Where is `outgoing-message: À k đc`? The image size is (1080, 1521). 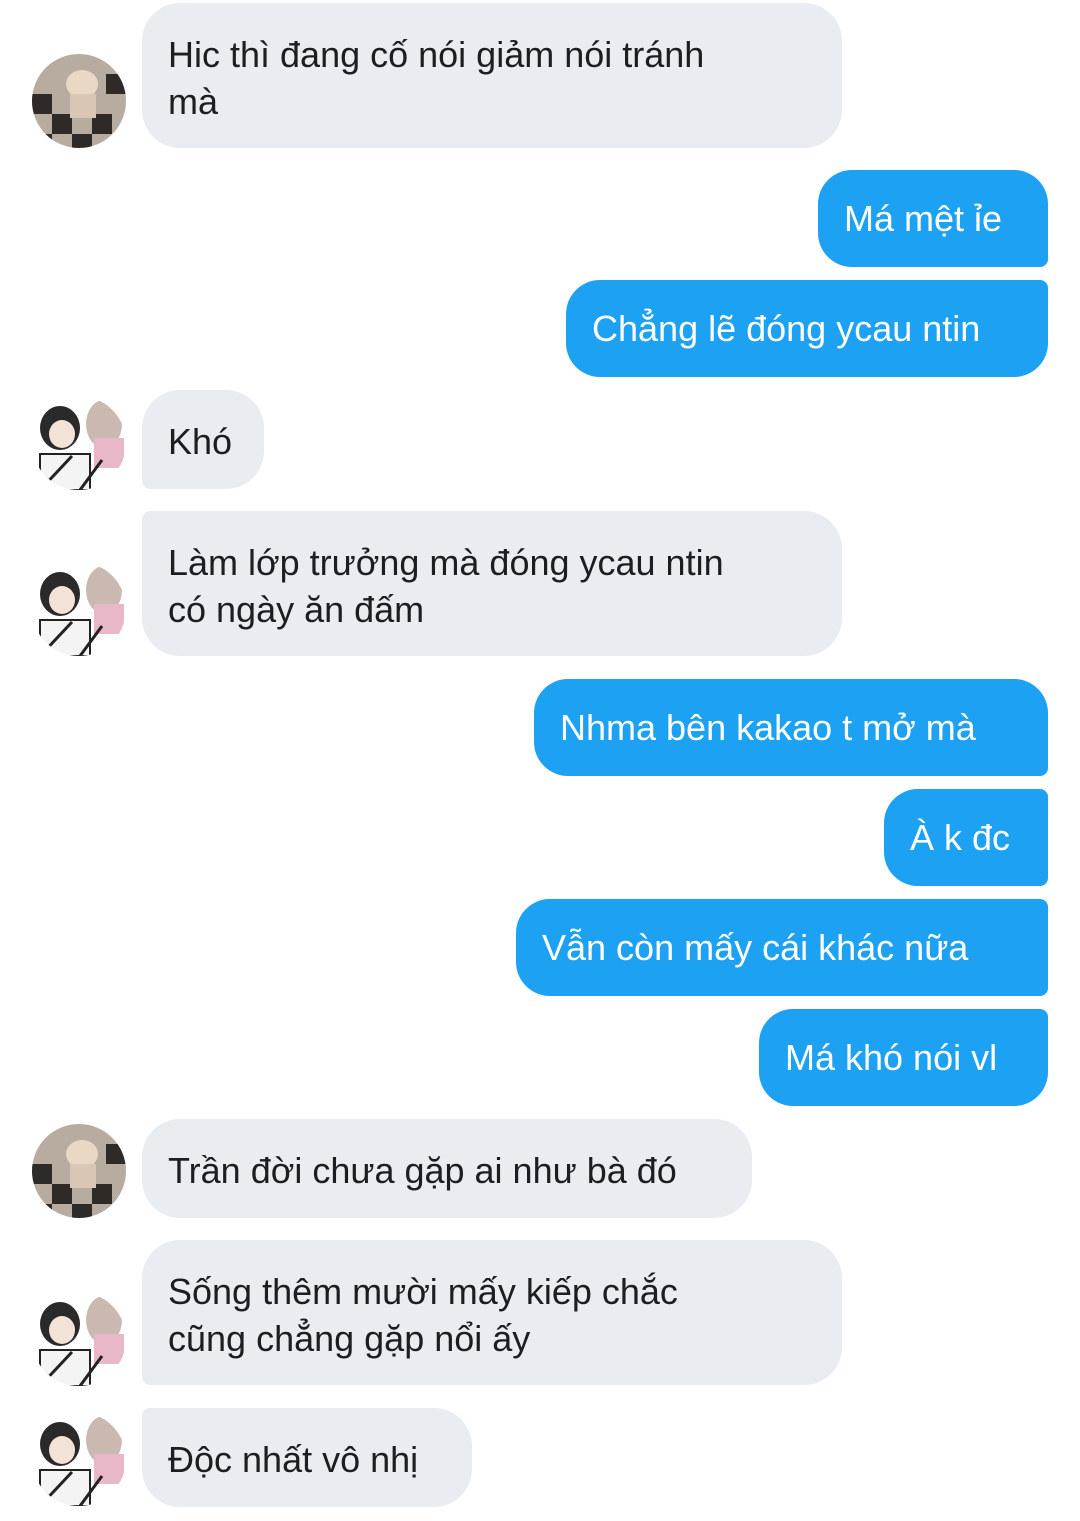 outgoing-message: À k đc is located at coordinates (966, 837).